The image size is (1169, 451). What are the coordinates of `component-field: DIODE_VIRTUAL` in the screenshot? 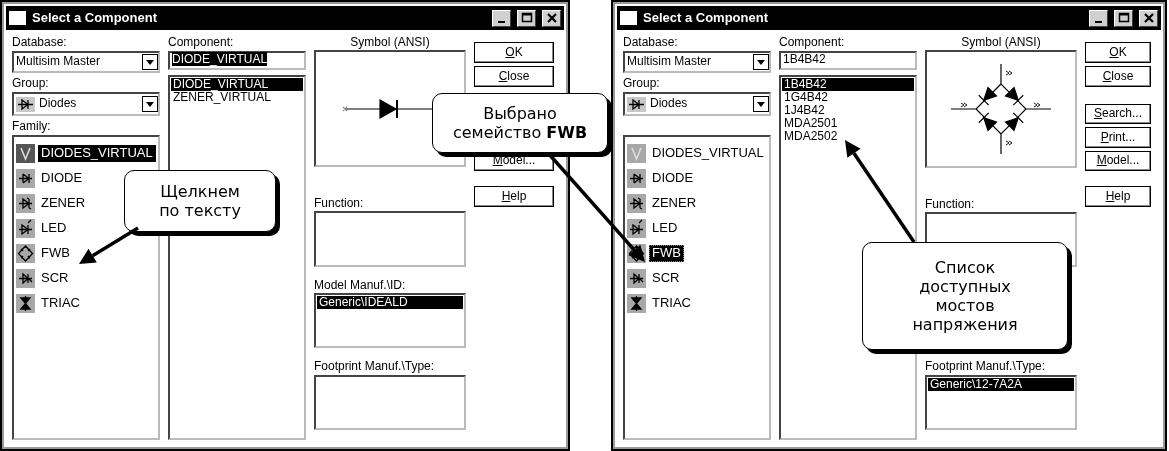 It's located at (237, 60).